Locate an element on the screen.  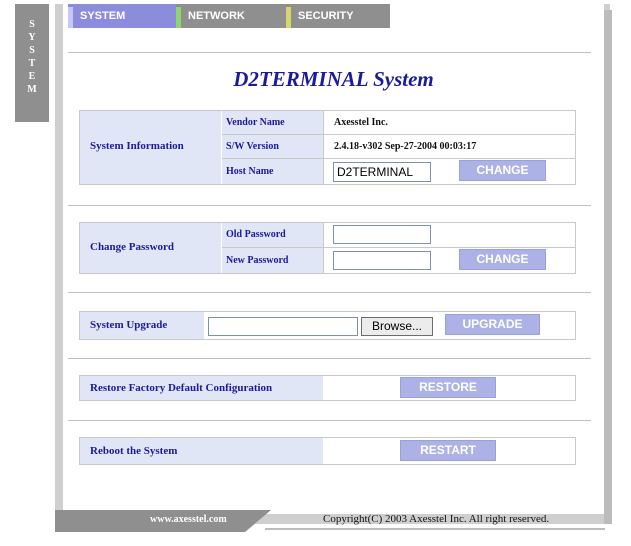
footer-site-link: www.axesstel.com is located at coordinates (188, 519).